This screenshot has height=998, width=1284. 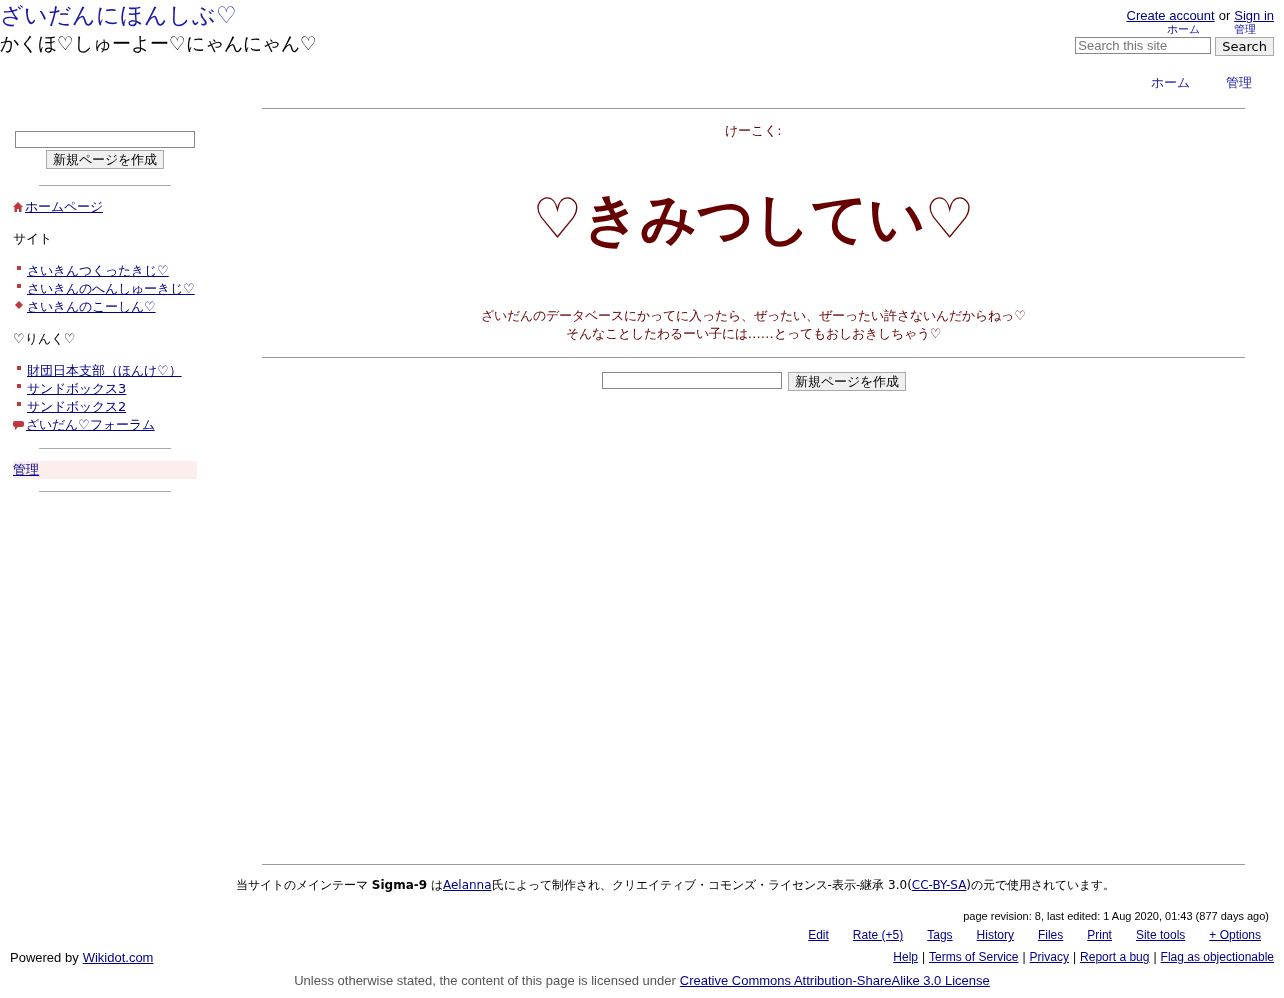 What do you see at coordinates (1115, 957) in the screenshot?
I see `footer-link: Report a bug` at bounding box center [1115, 957].